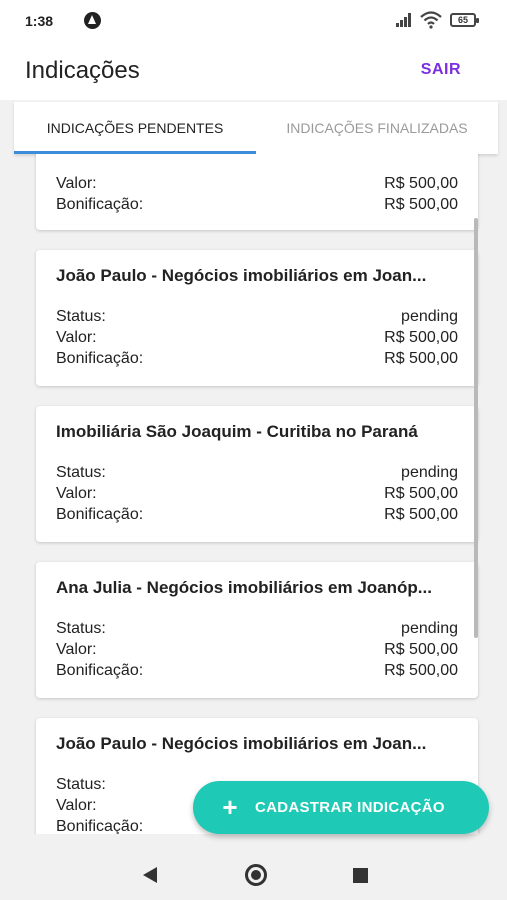 The image size is (507, 900). I want to click on battery-icon: 65, so click(464, 20).